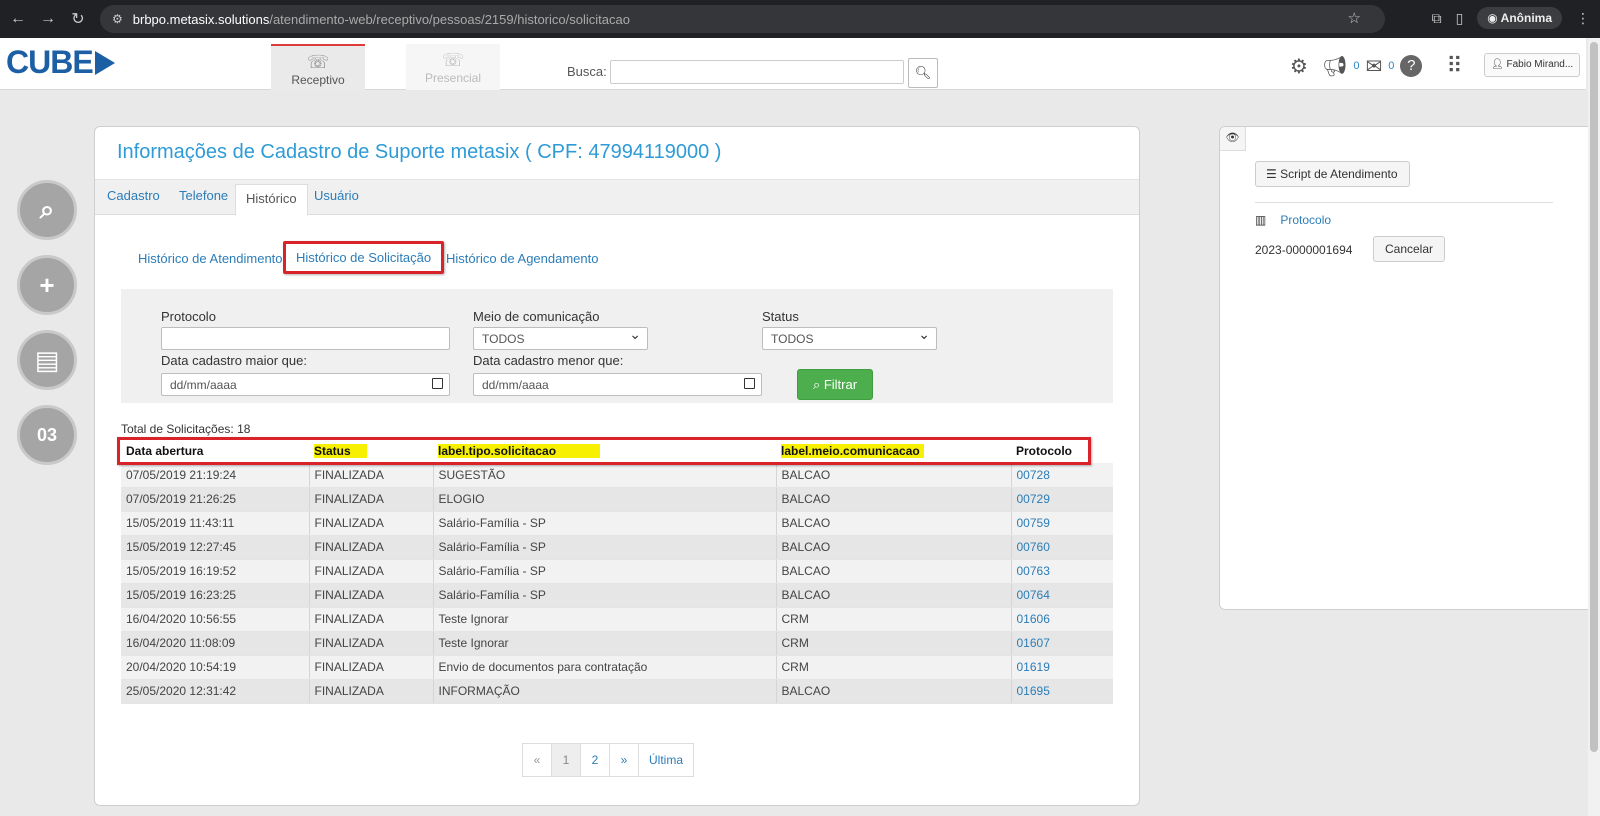  Describe the element at coordinates (1583, 18) in the screenshot. I see `browser-menu-icon: ⋮` at that location.